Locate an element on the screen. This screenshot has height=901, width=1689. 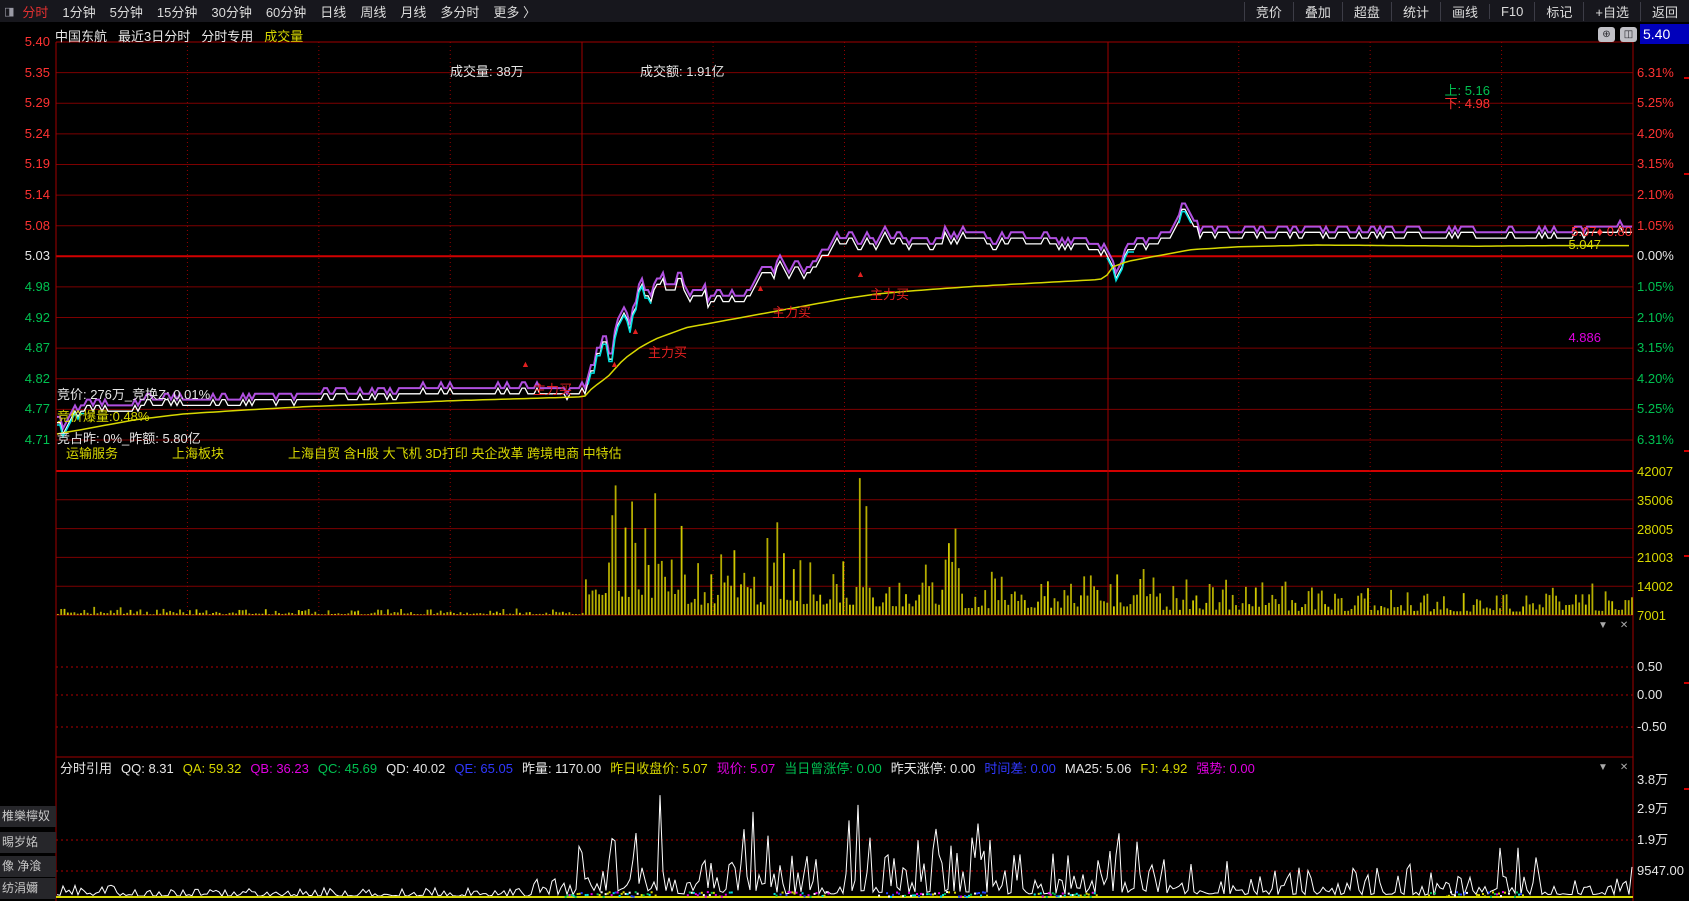
pane2-close-icon: ✕ is located at coordinates (1624, 626).